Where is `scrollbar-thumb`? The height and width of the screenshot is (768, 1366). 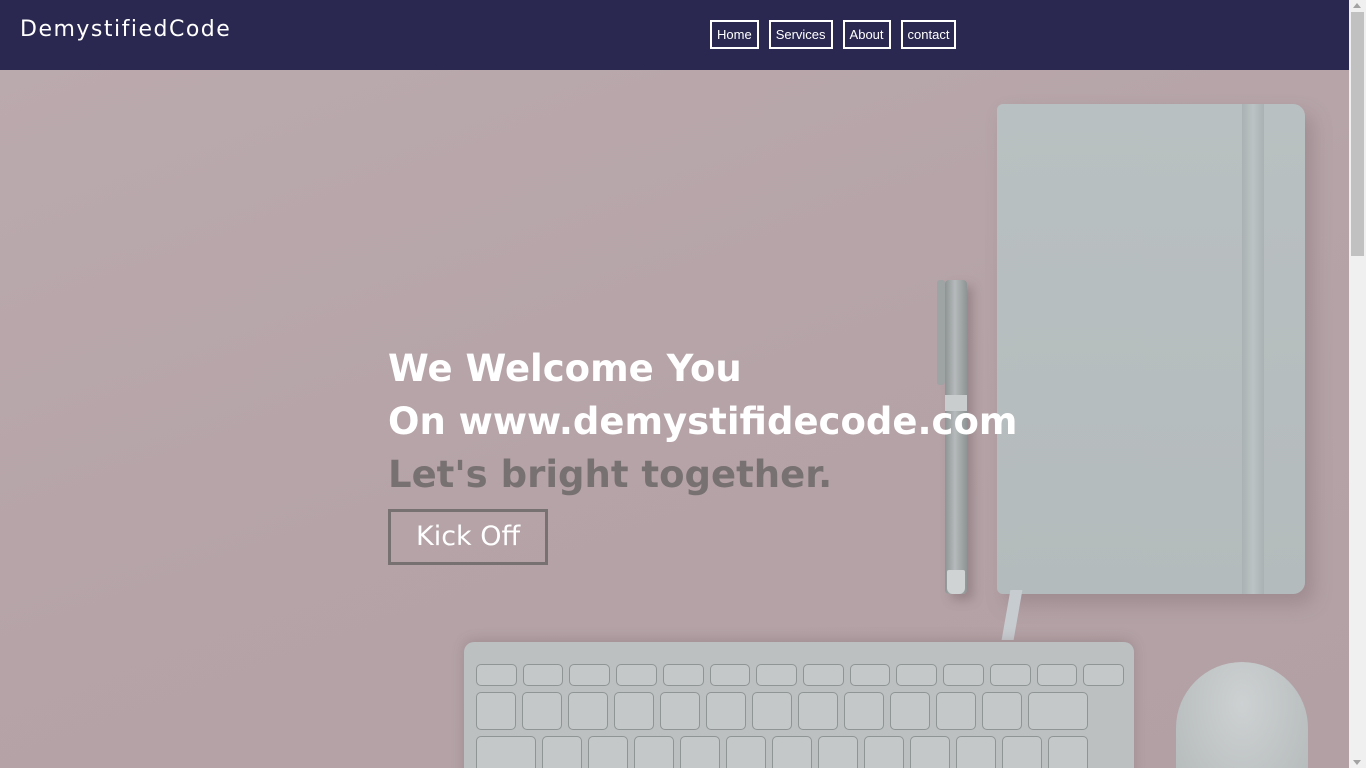
scrollbar-thumb is located at coordinates (1357, 134).